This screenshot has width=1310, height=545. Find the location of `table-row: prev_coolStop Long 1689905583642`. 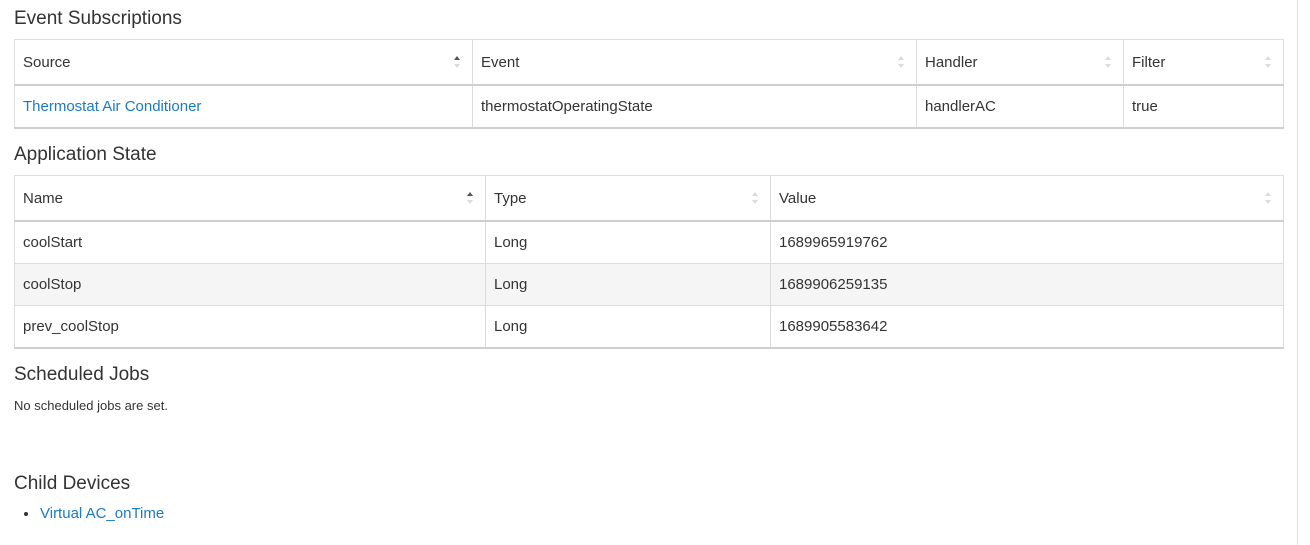

table-row: prev_coolStop Long 1689905583642 is located at coordinates (649, 327).